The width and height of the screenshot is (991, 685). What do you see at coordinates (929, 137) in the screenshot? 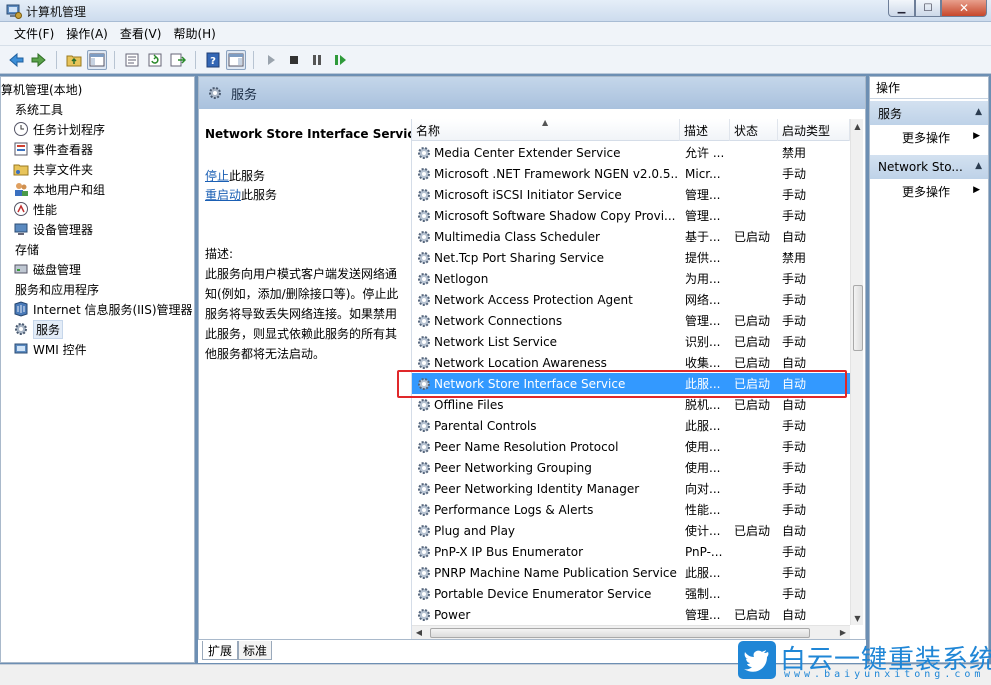
I see `more-actions-services: 更多操作 ▶` at bounding box center [929, 137].